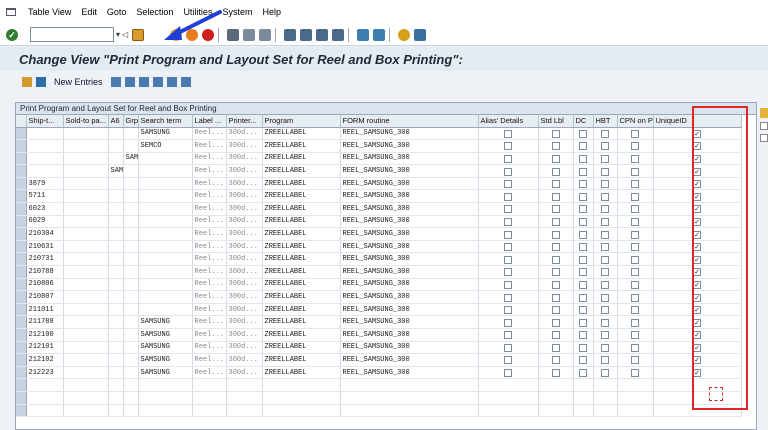 The height and width of the screenshot is (430, 768). I want to click on ship-to-cell: 210806, so click(45, 285).